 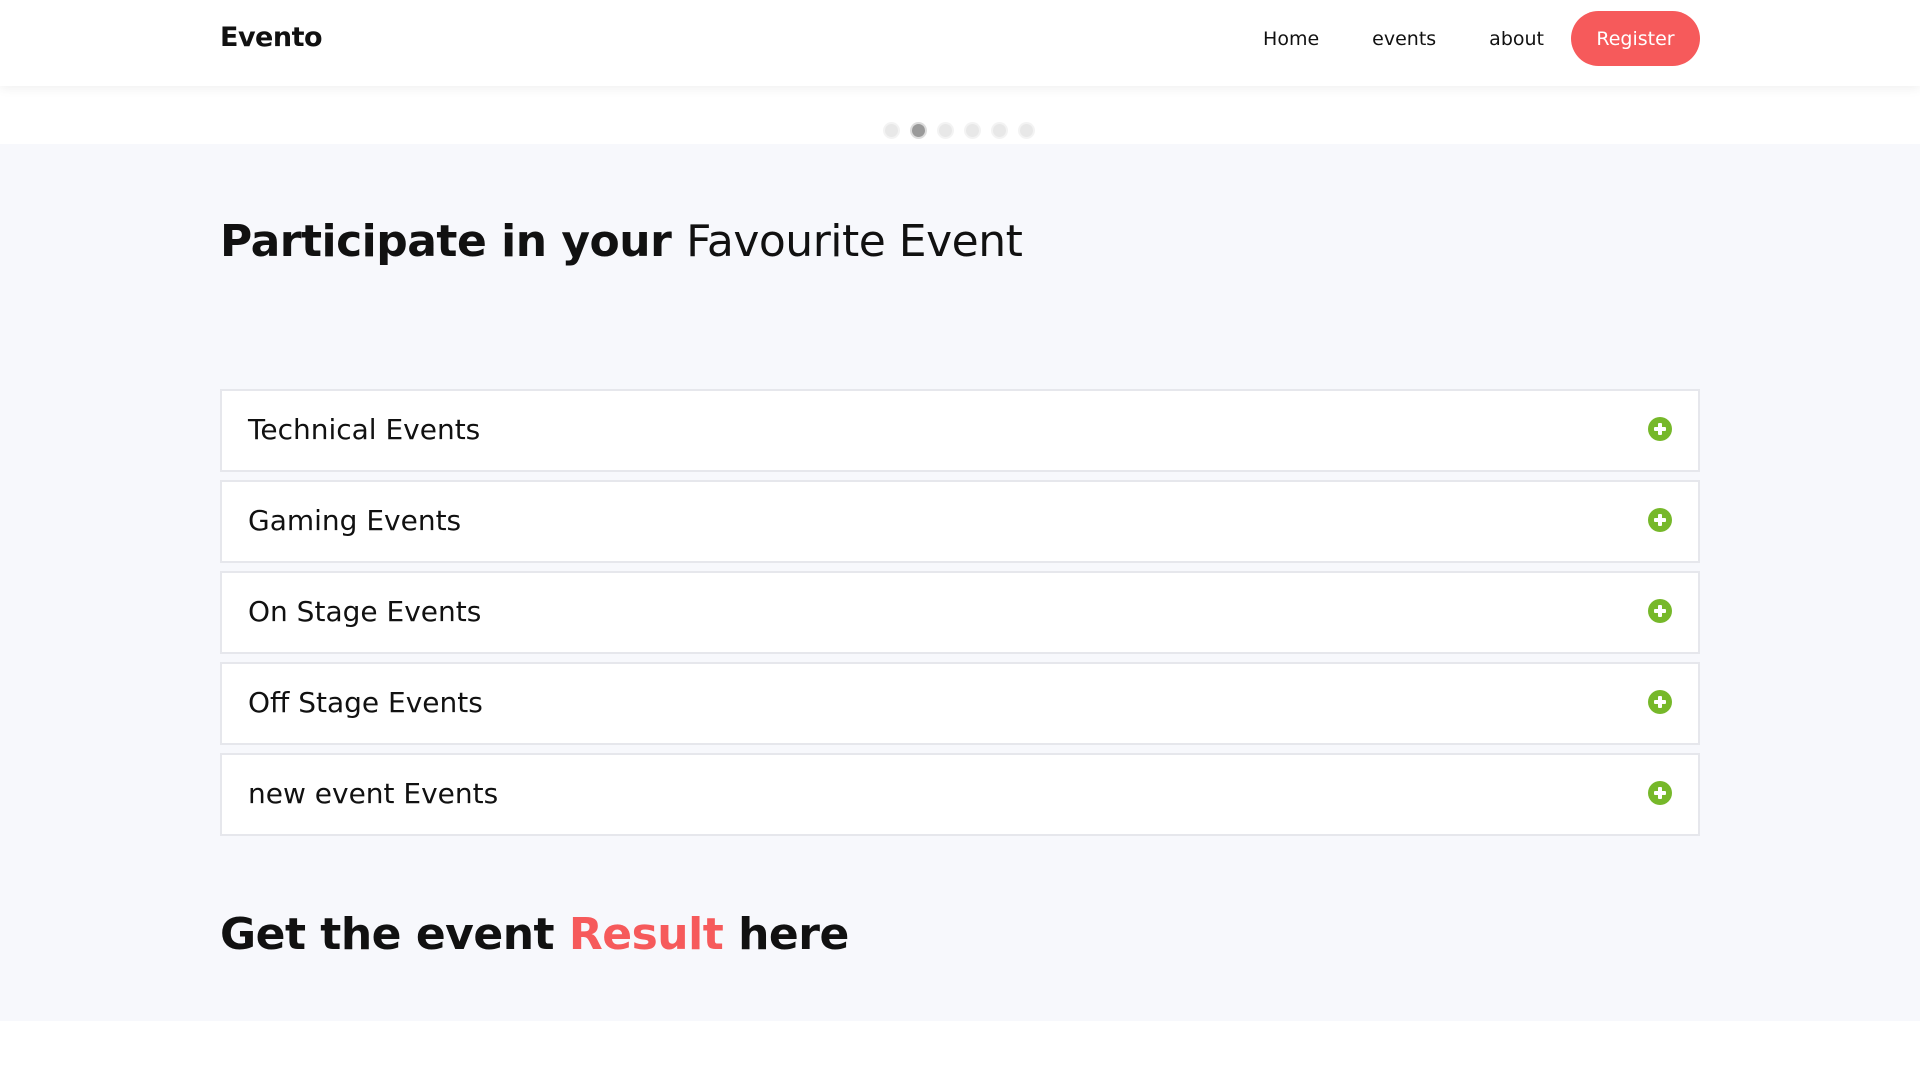 What do you see at coordinates (960, 703) in the screenshot?
I see `accordion-item-off-stage: Off Stage Events` at bounding box center [960, 703].